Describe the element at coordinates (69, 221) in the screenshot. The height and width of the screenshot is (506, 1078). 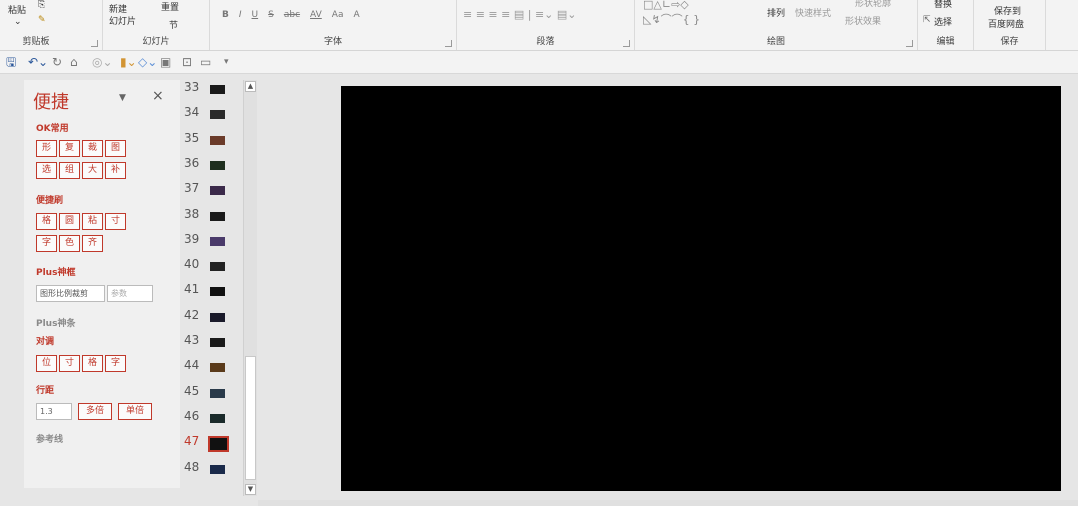
I see `round-brush-button: 圆` at that location.